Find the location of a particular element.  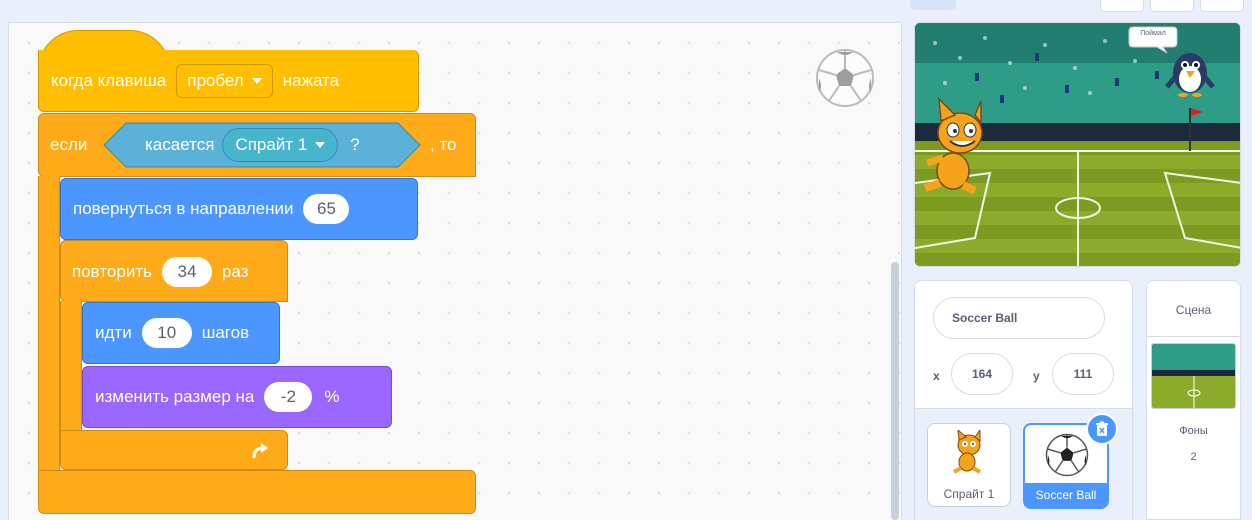

trash-icon is located at coordinates (1102, 428).